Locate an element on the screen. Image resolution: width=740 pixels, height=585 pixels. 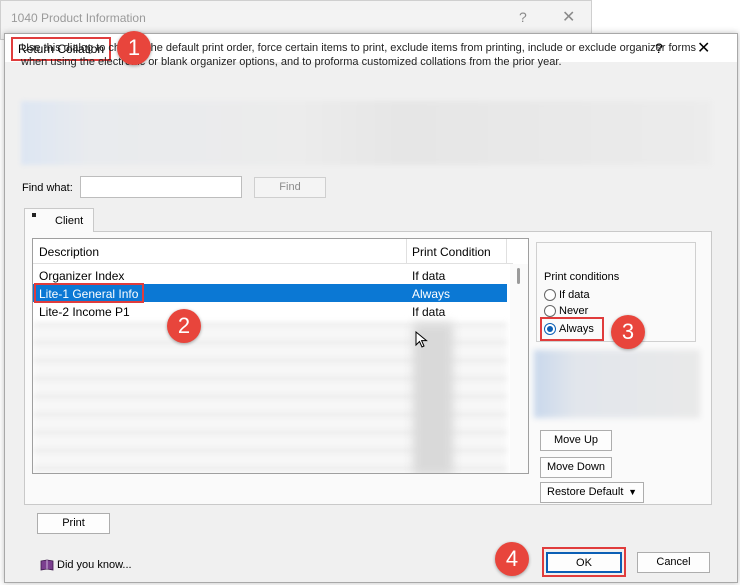
tab-client-label: Client is located at coordinates (69, 221).